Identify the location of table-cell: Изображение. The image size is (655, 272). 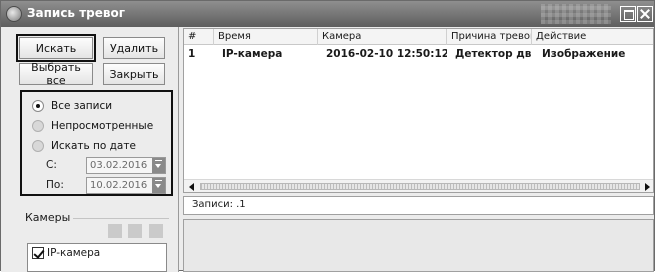
(584, 54).